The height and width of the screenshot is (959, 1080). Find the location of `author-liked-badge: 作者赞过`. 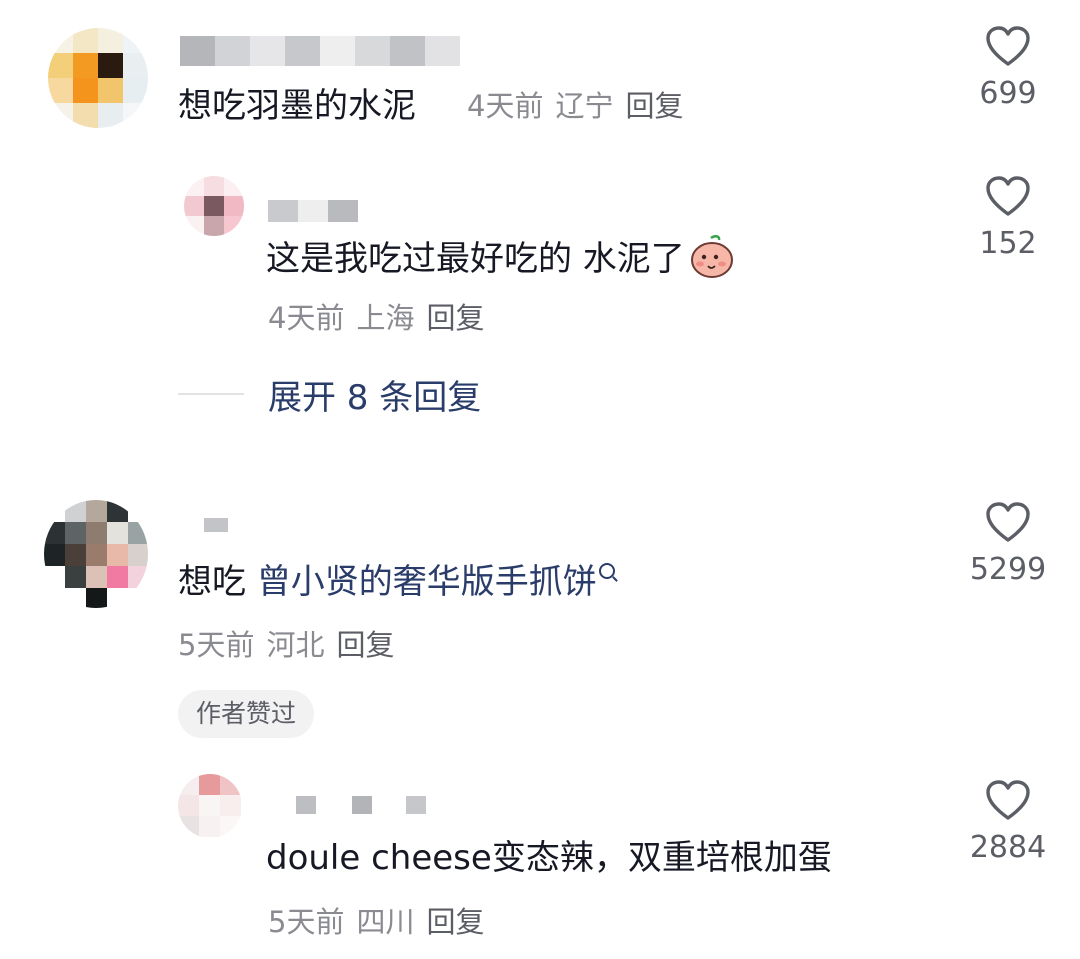

author-liked-badge: 作者赞过 is located at coordinates (246, 714).